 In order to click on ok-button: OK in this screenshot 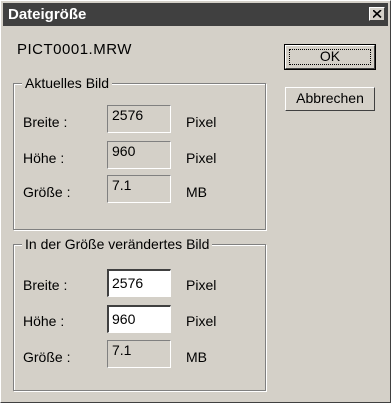, I will do `click(330, 57)`.